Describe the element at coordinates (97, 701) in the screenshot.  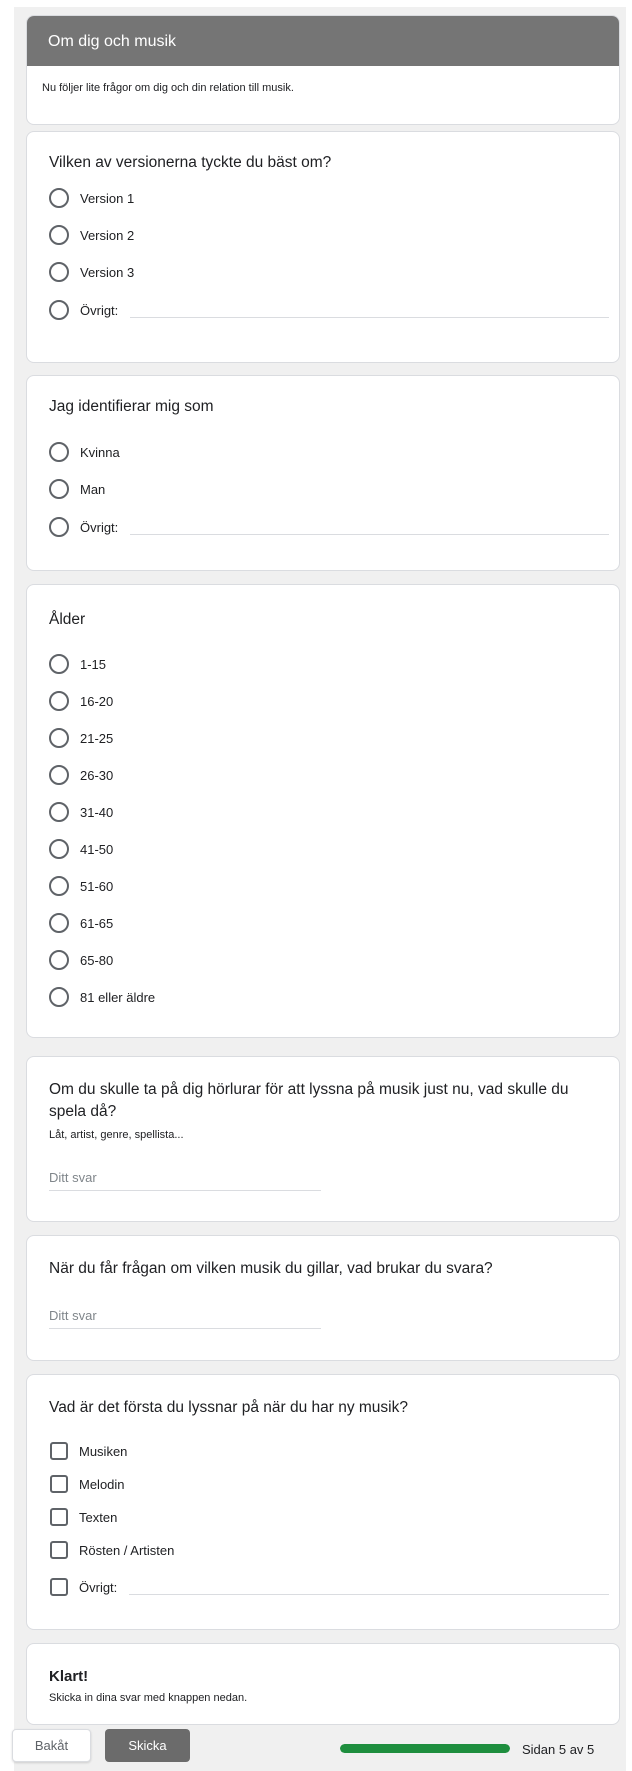
I see `option-label: 16-20` at that location.